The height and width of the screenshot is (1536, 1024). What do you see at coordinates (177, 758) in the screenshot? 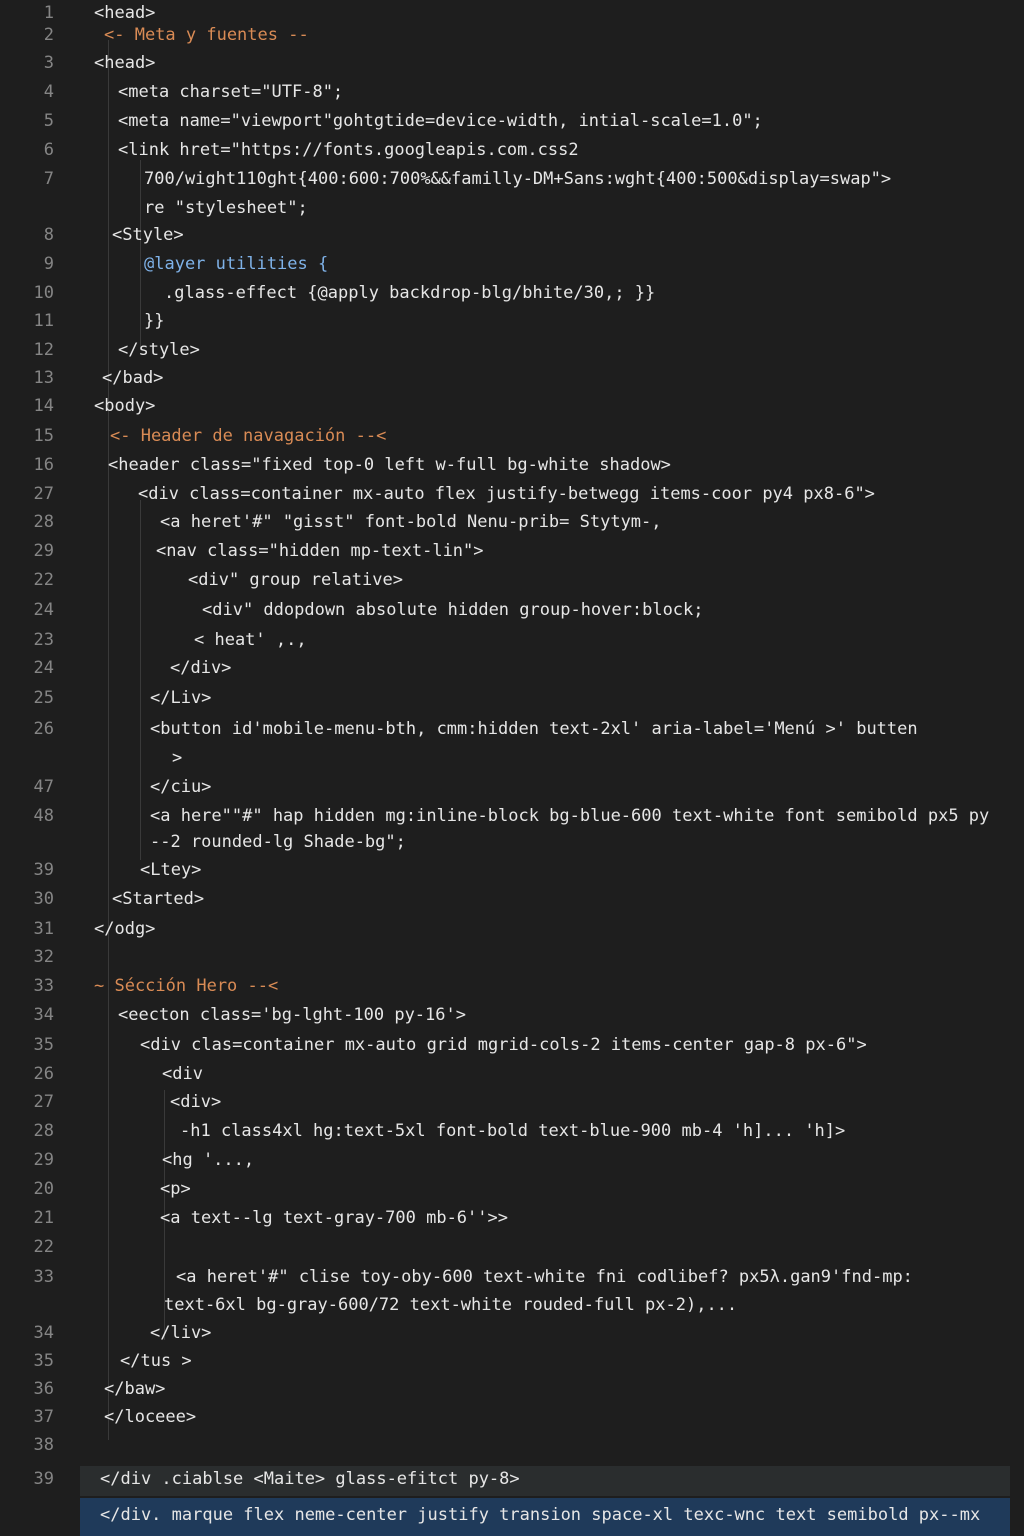
I see `line-code: >` at bounding box center [177, 758].